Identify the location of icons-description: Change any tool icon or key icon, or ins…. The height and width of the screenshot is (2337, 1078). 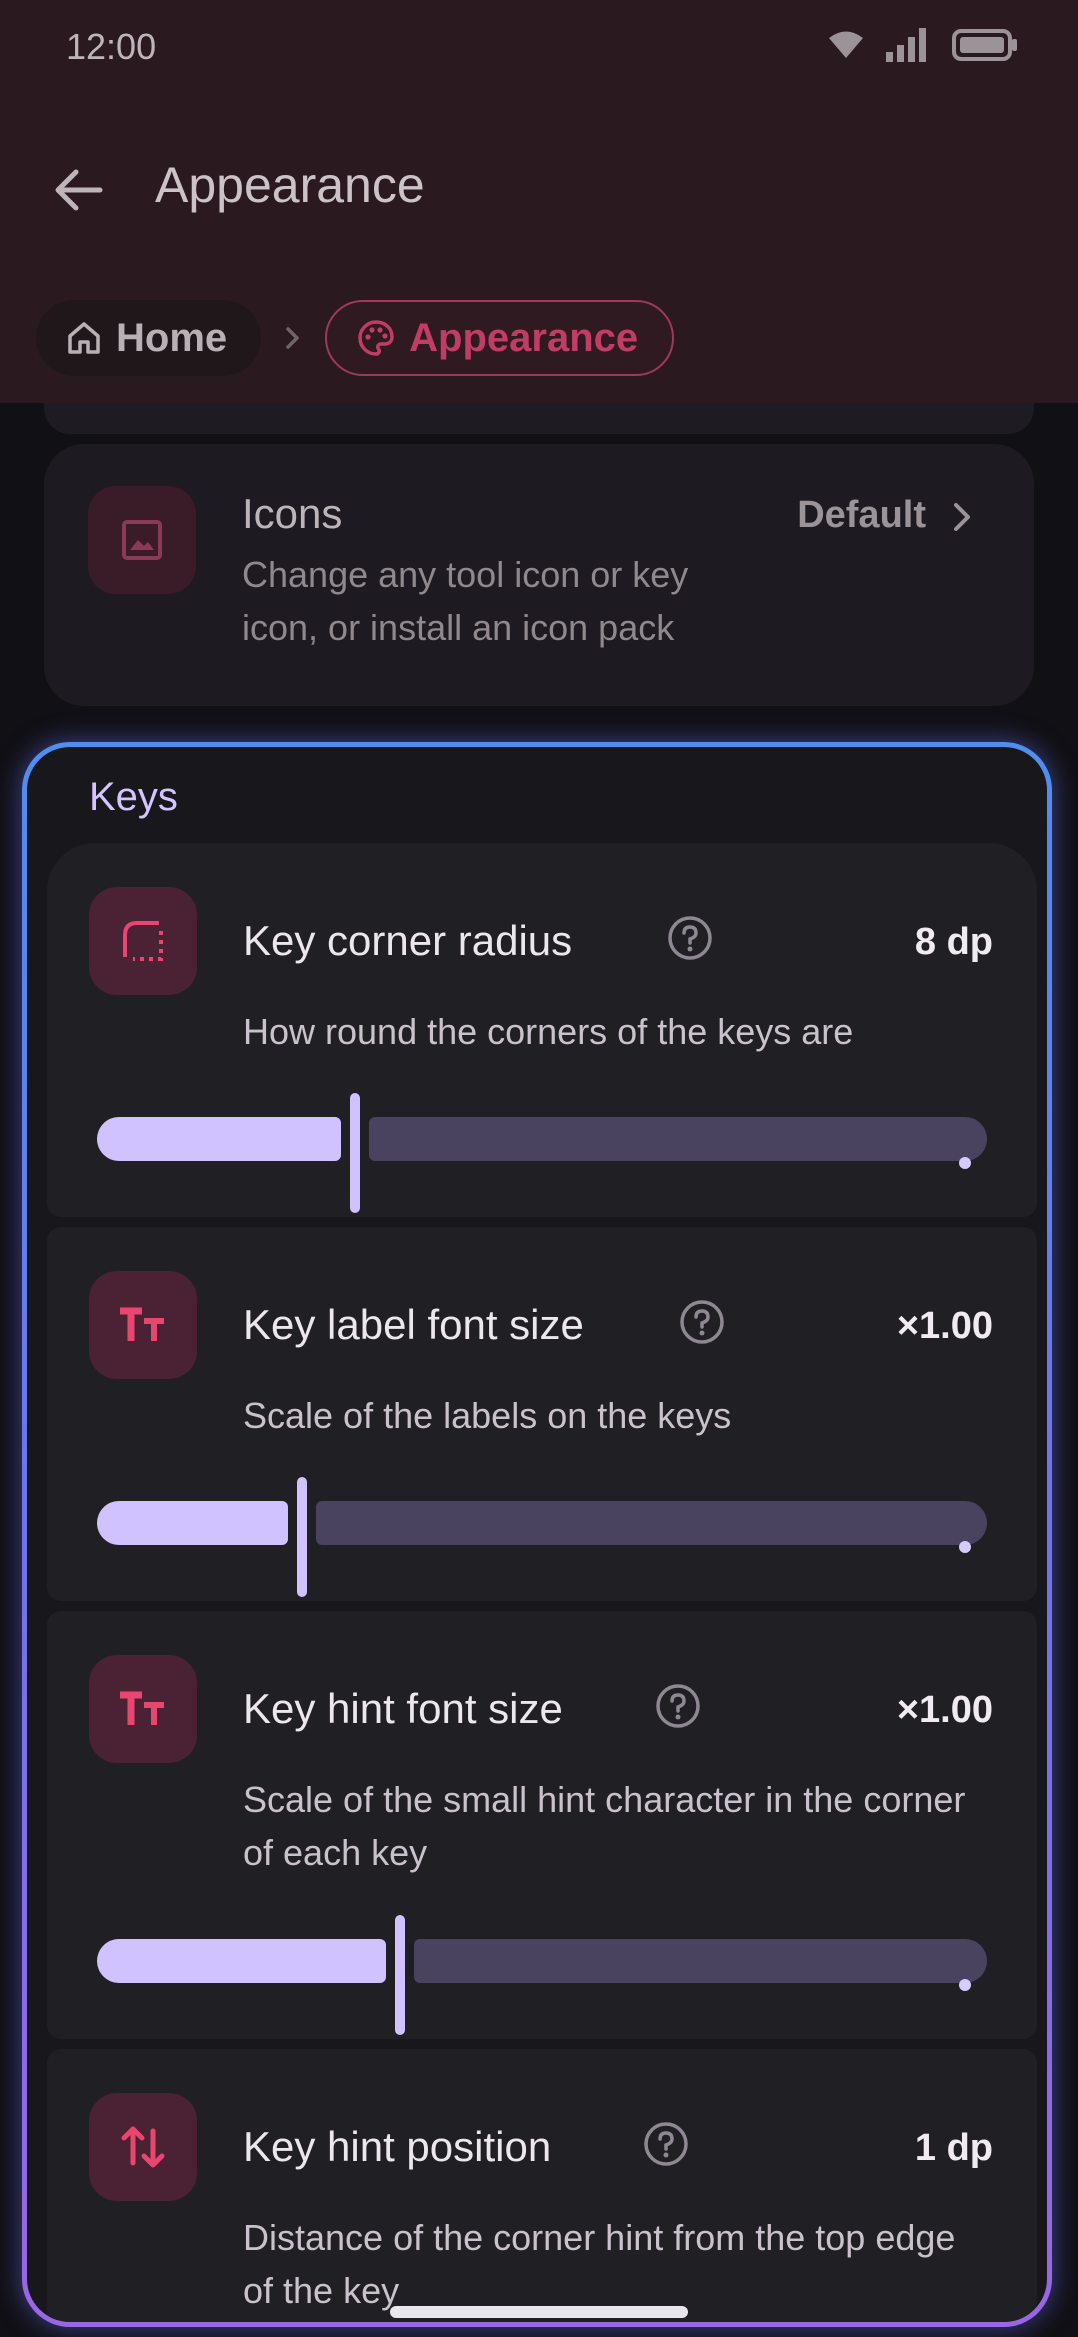
(465, 601).